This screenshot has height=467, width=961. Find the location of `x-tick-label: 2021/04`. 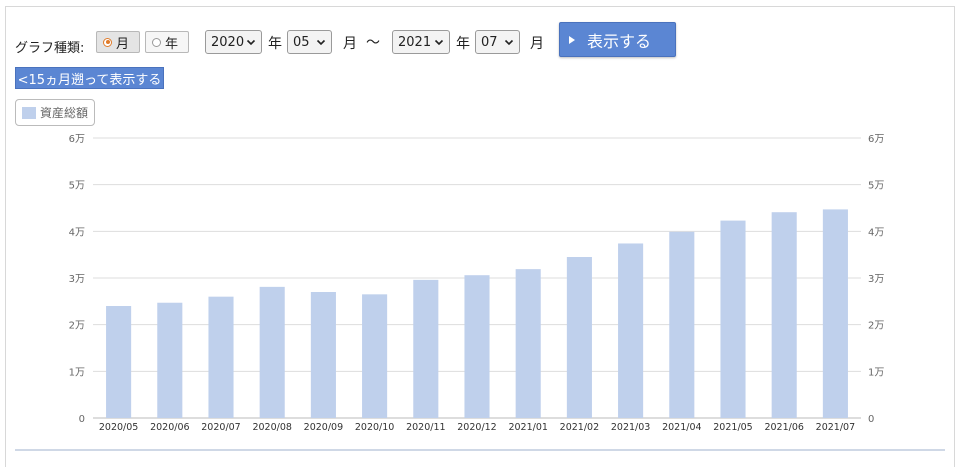

x-tick-label: 2021/04 is located at coordinates (681, 427).